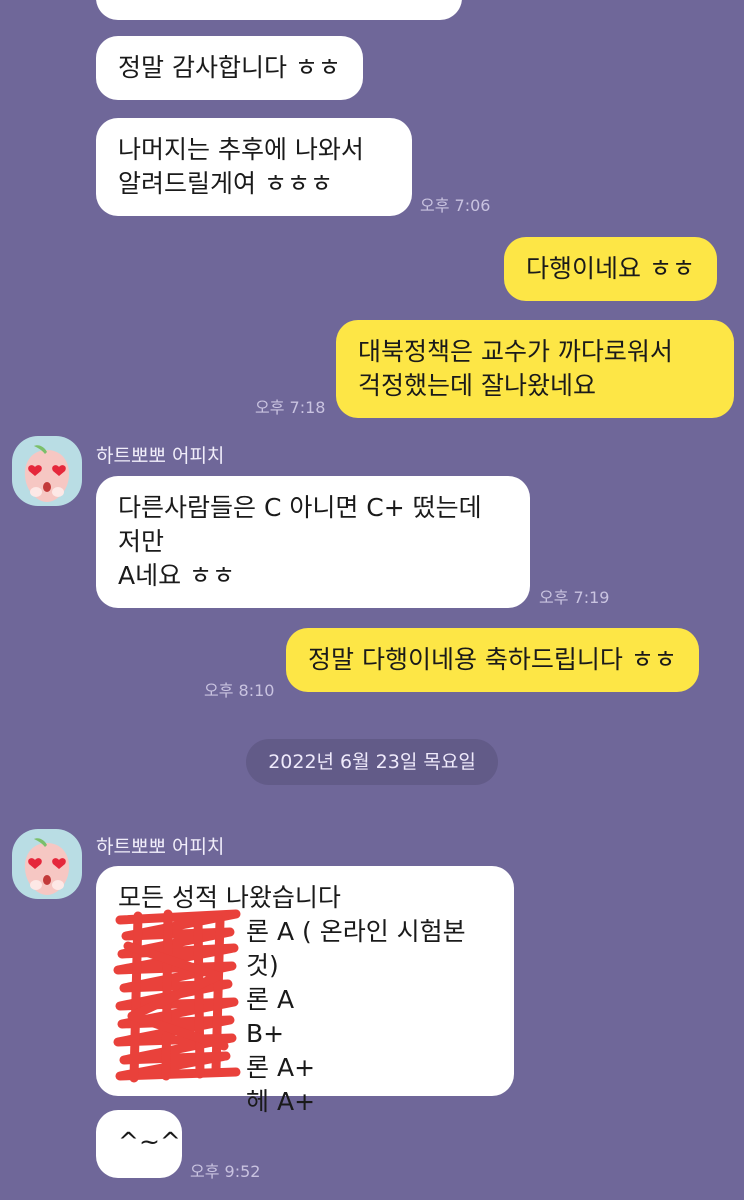  I want to click on redaction-scribble, so click(177, 996).